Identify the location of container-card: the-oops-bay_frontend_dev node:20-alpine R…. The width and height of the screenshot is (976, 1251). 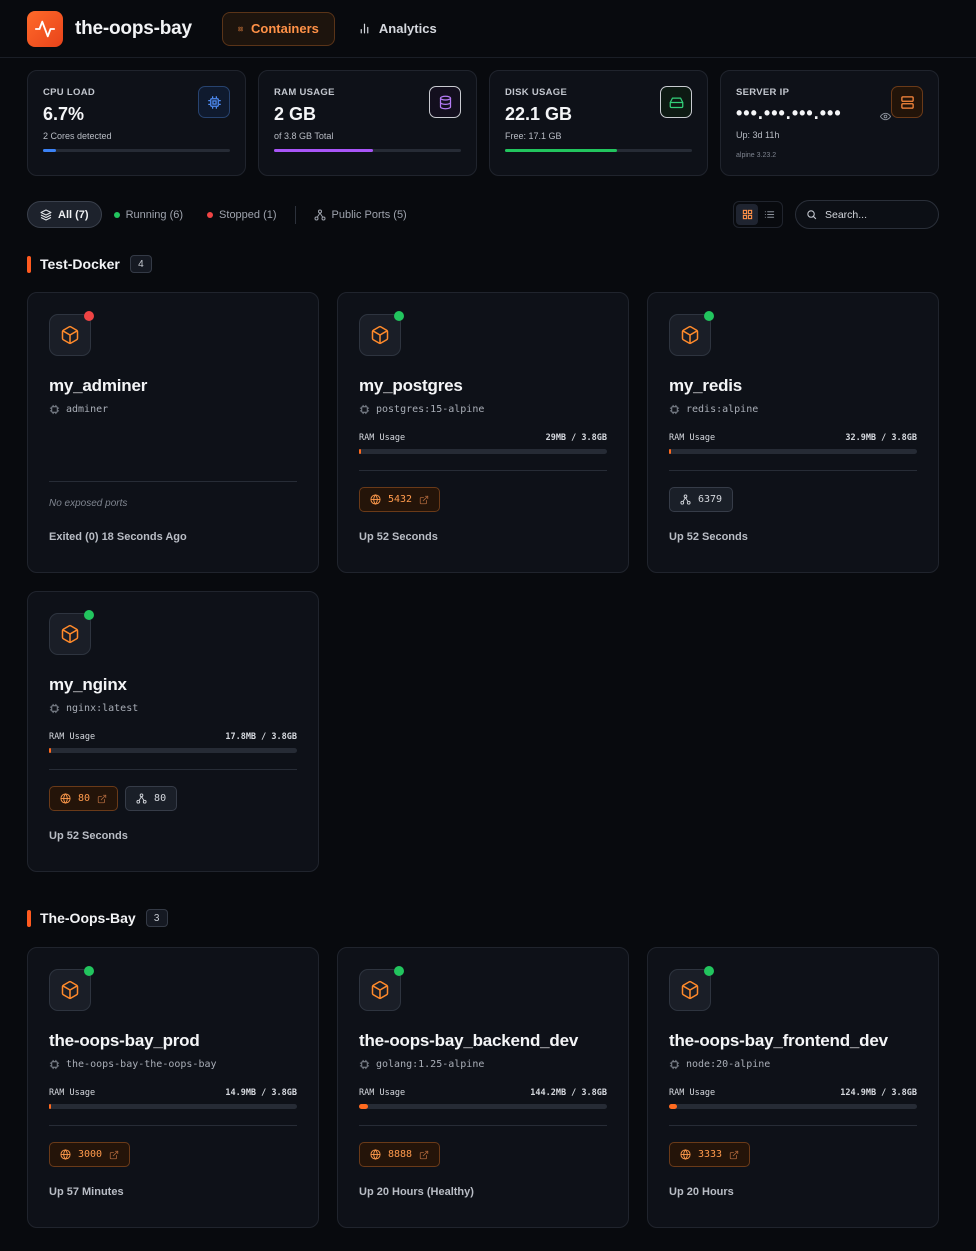
(793, 1087).